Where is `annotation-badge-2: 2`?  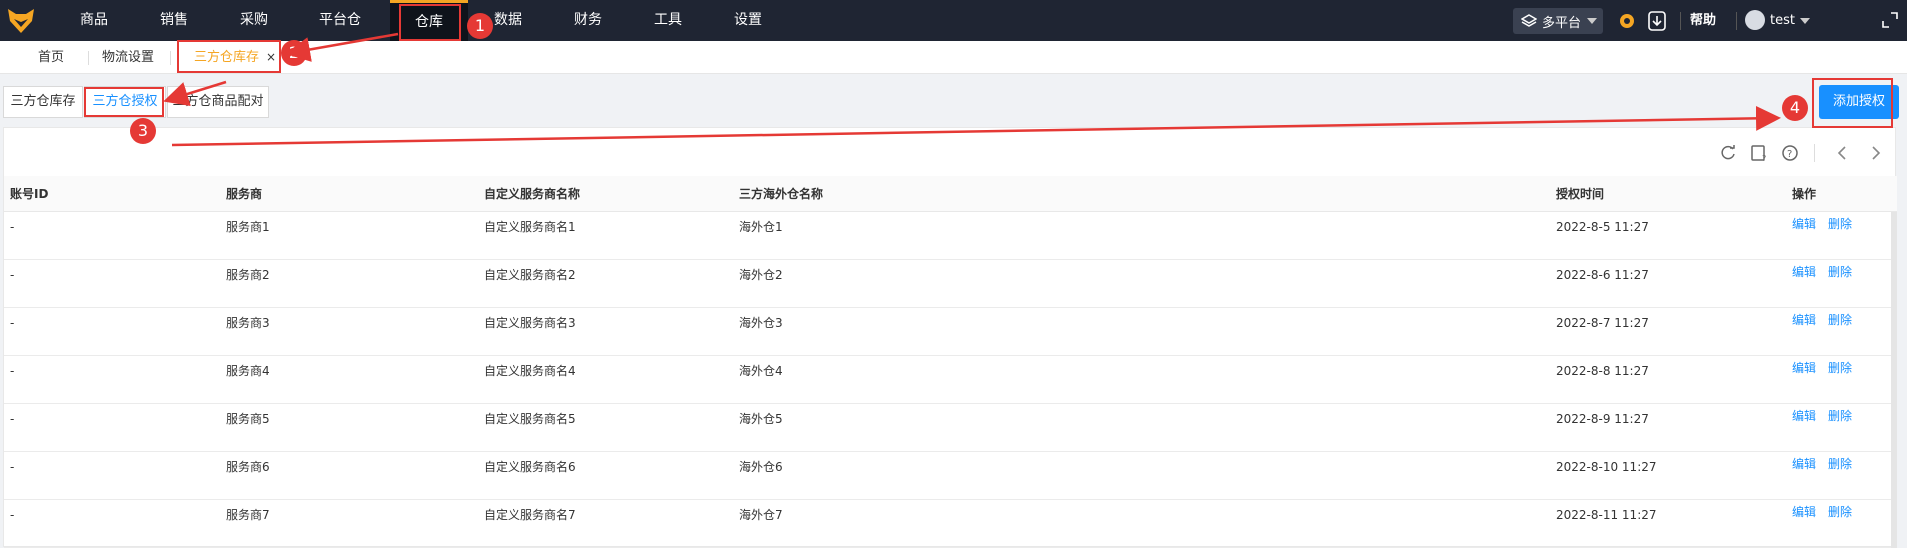 annotation-badge-2: 2 is located at coordinates (294, 53).